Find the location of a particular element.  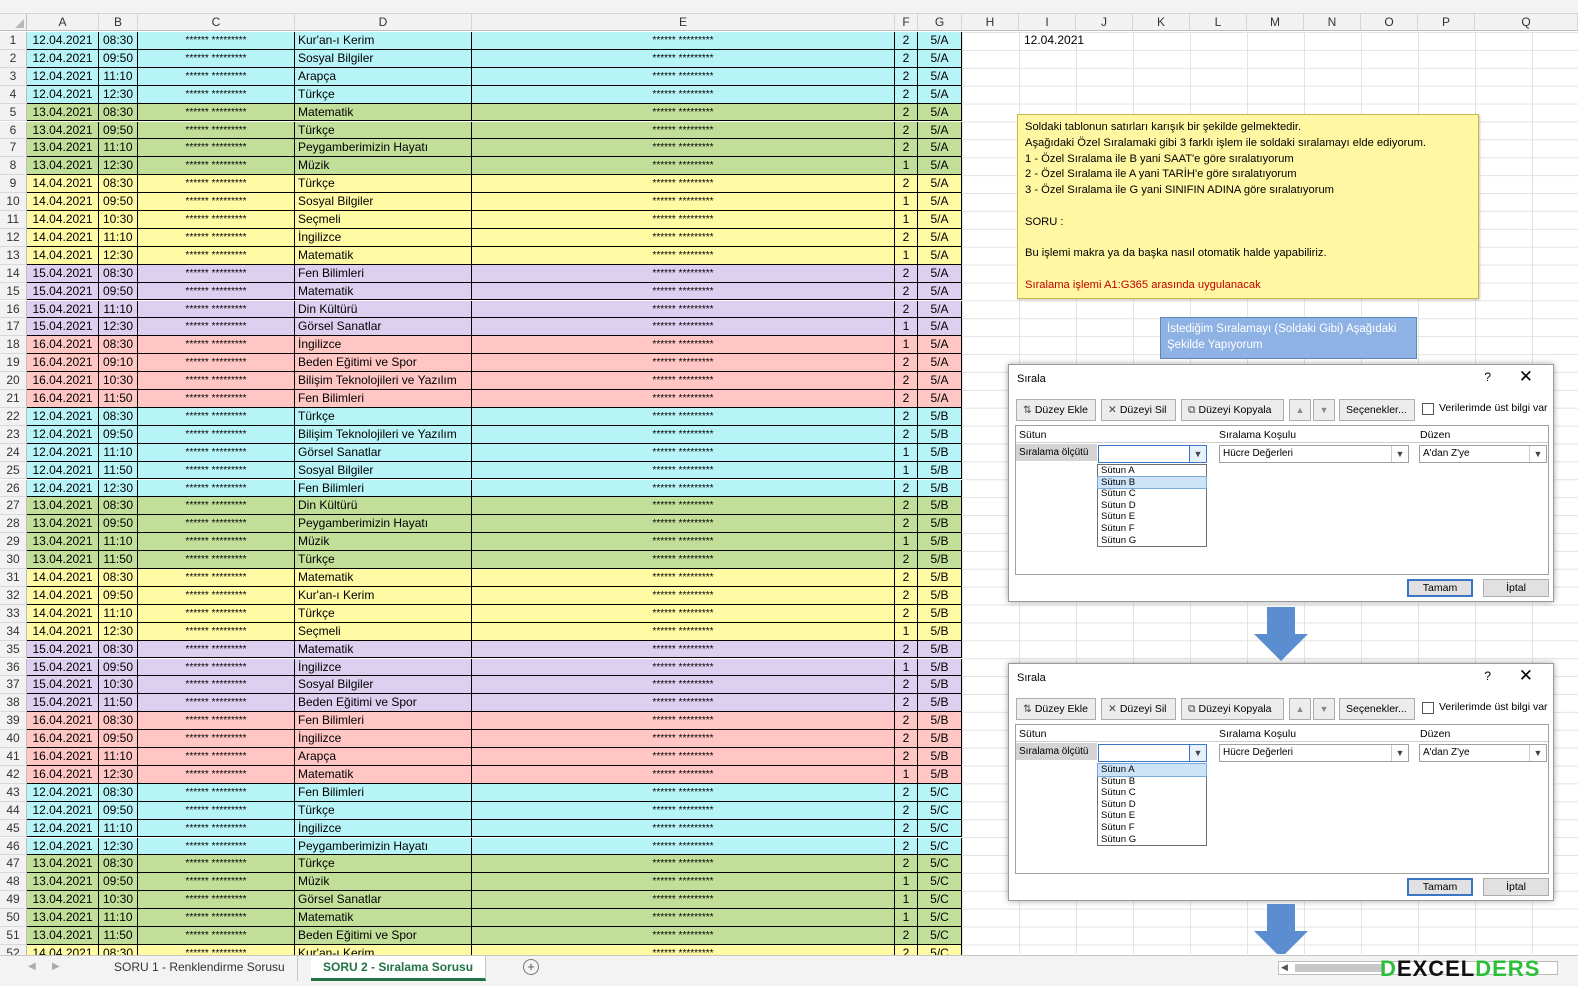

cell-class: 5/C is located at coordinates (940, 900).